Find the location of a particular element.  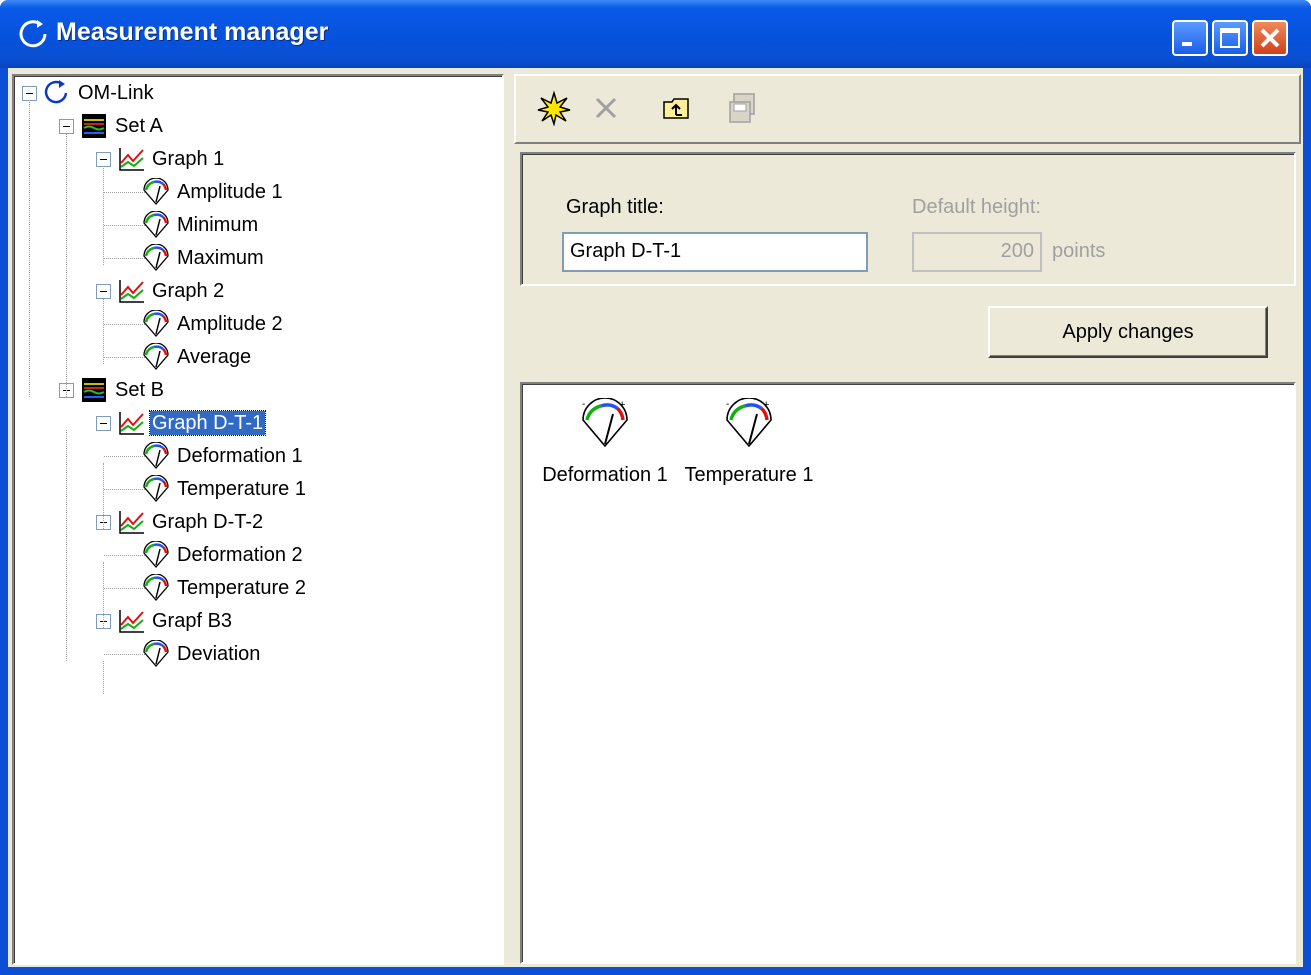

up-folder-icon is located at coordinates (676, 108).